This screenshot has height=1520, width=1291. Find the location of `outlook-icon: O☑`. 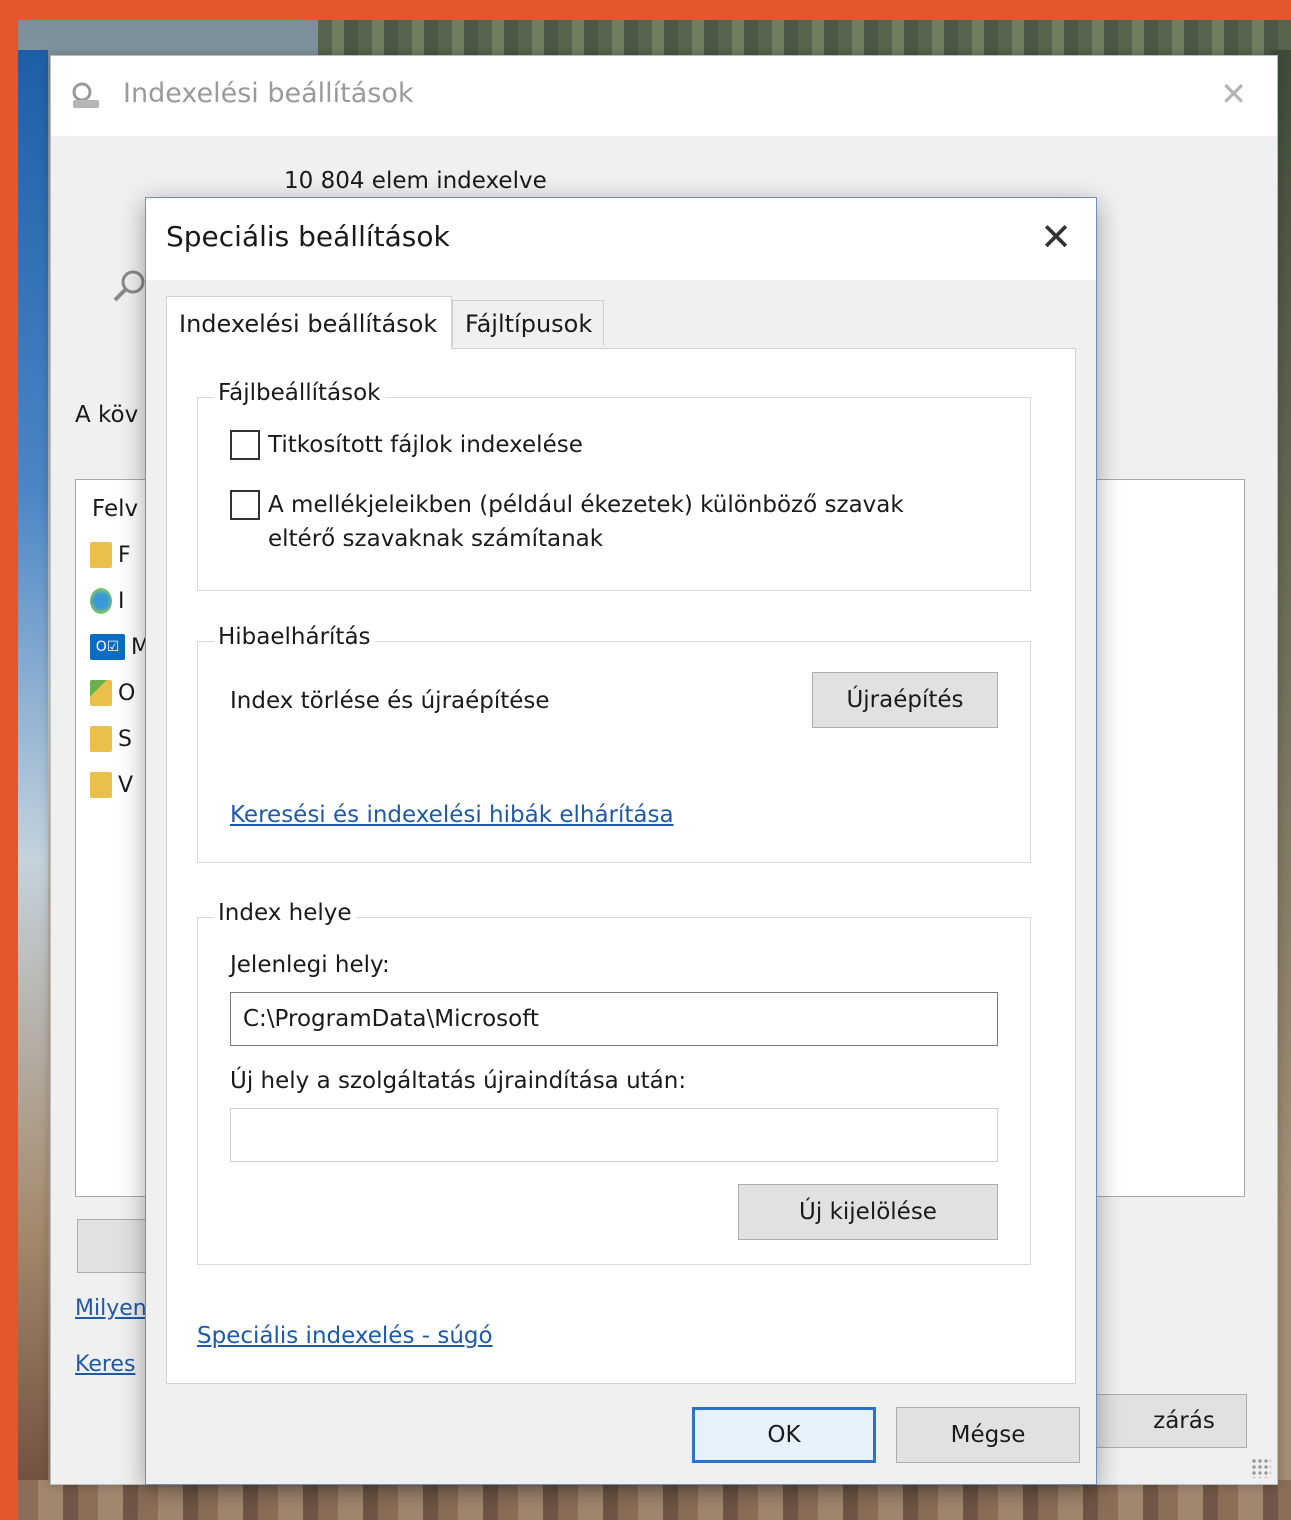

outlook-icon: O☑ is located at coordinates (108, 647).